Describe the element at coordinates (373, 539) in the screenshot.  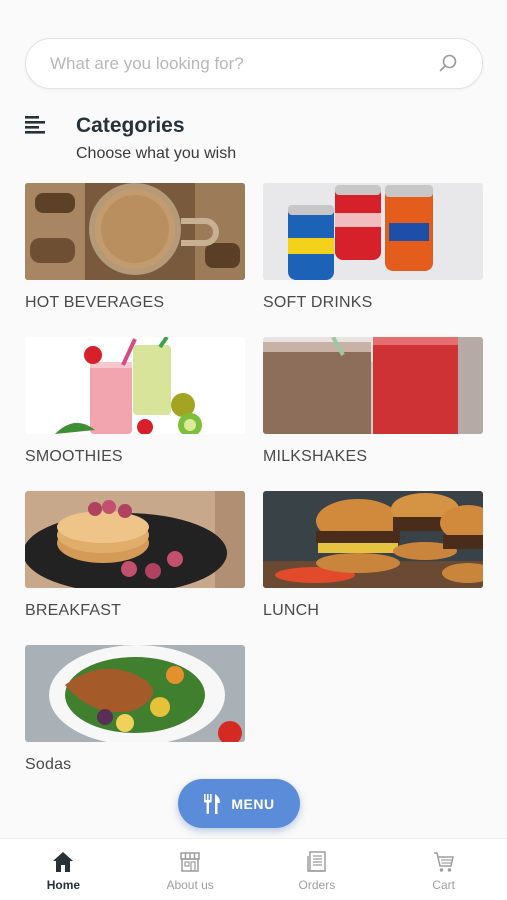
I see `lunch-image` at that location.